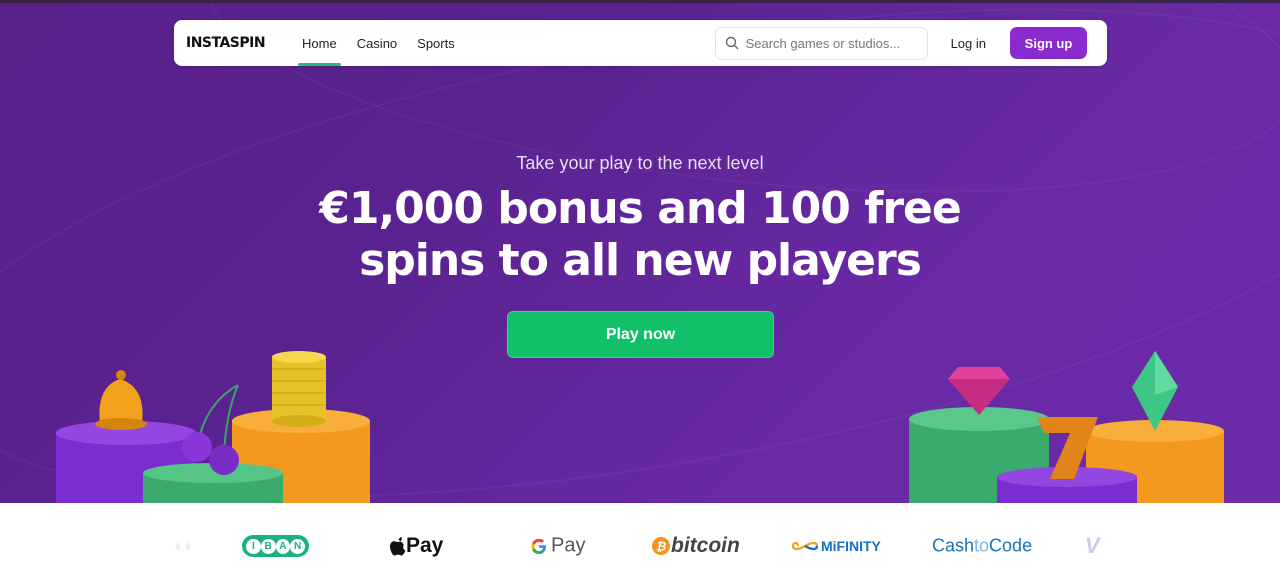 This screenshot has height=577, width=1280. What do you see at coordinates (732, 43) in the screenshot?
I see `search-icon` at bounding box center [732, 43].